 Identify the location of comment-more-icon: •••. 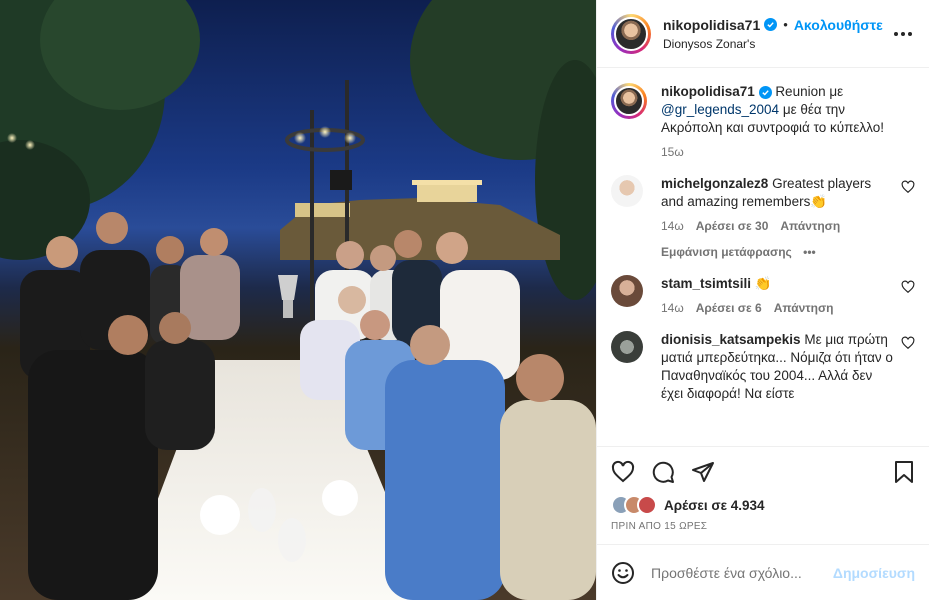
(809, 252).